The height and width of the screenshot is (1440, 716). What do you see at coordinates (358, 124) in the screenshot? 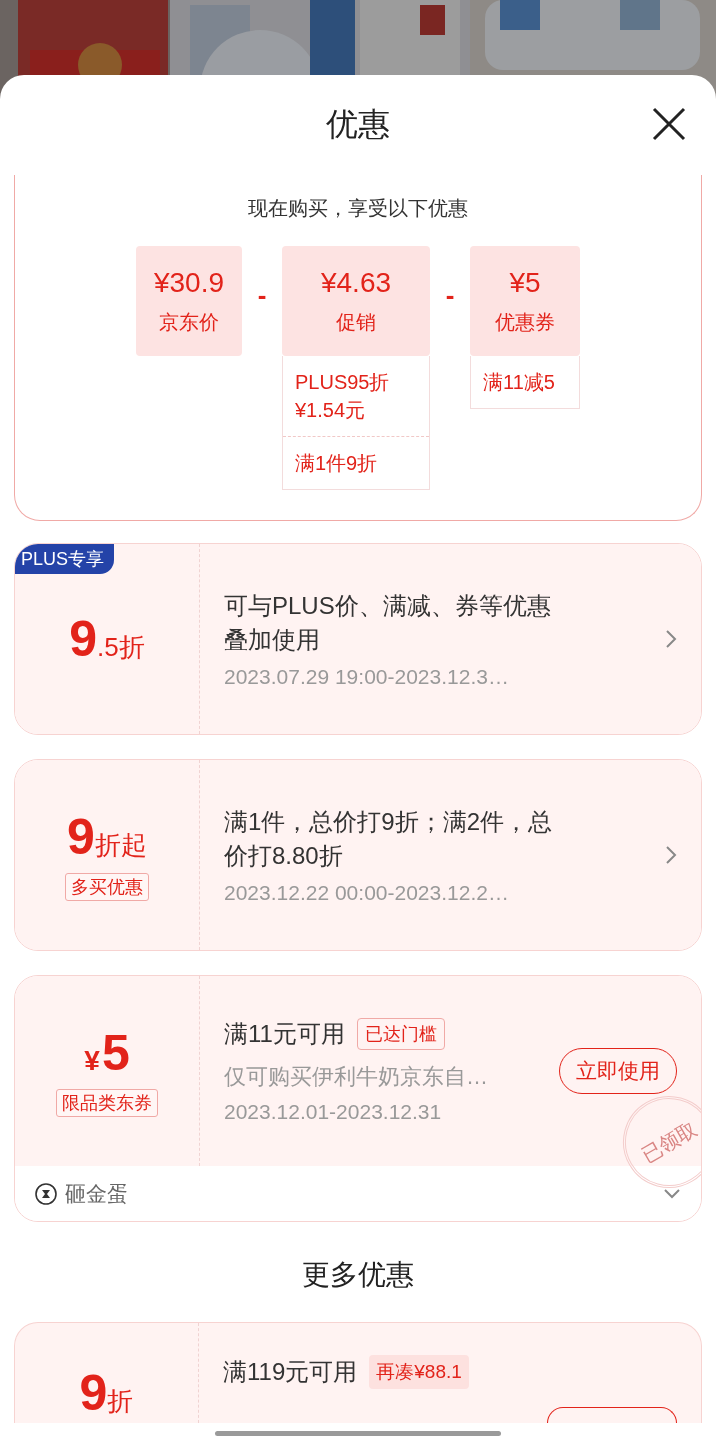
I see `sheet-title: 优惠` at bounding box center [358, 124].